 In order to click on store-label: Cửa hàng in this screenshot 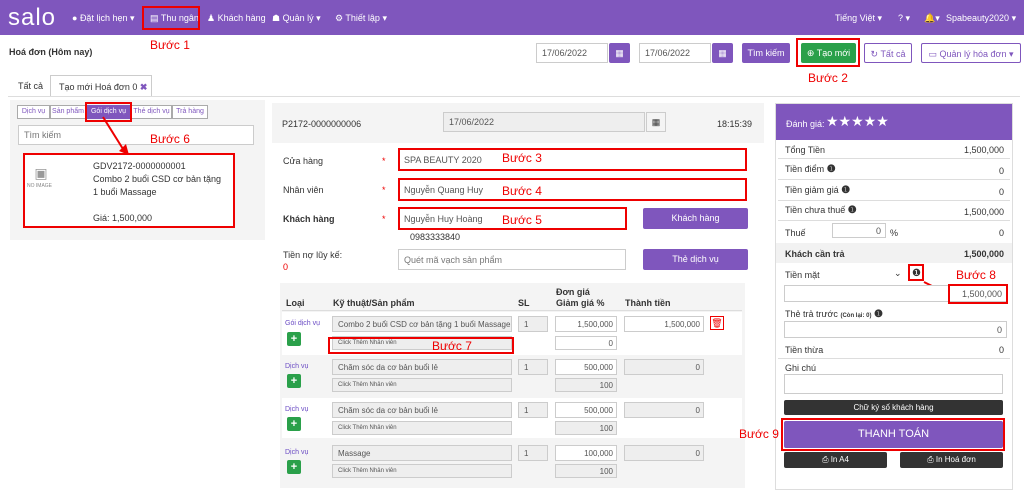, I will do `click(303, 161)`.